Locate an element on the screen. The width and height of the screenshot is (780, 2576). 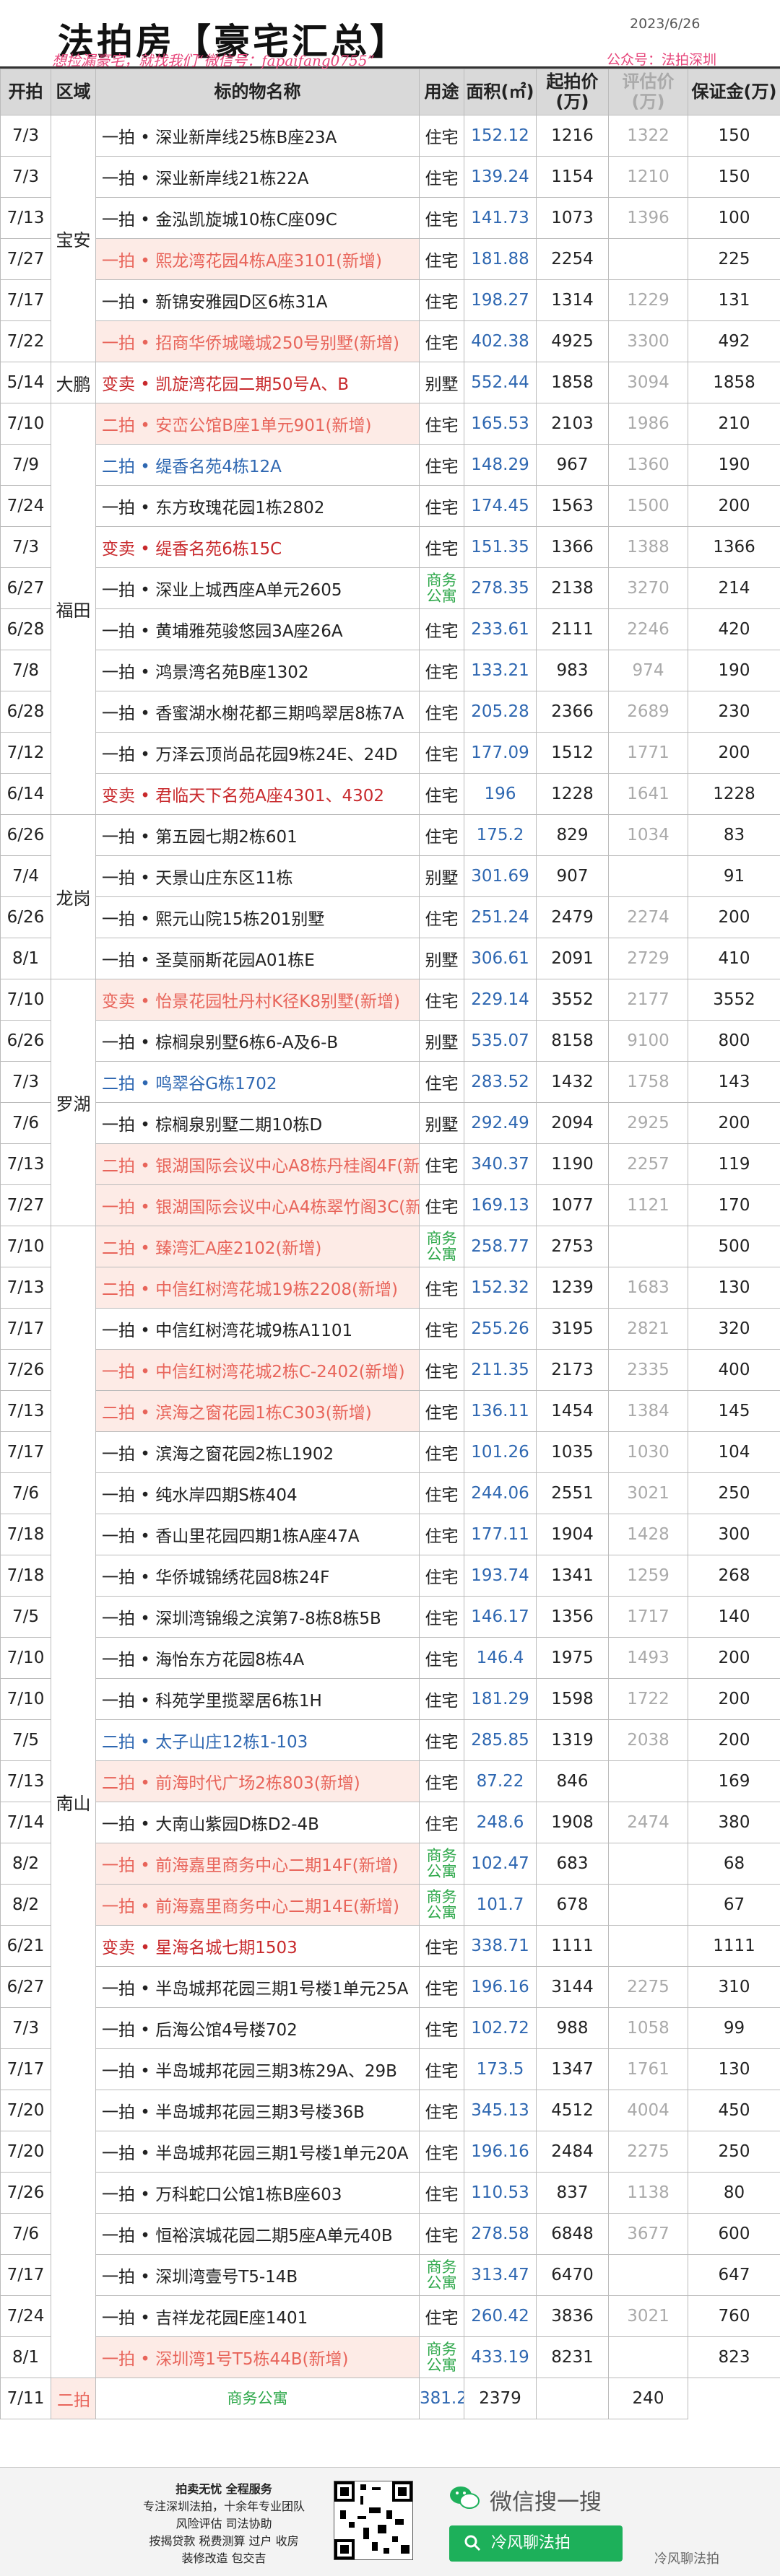
cell-property-name: 一拍 • 天景山庄东区11栋 is located at coordinates (257, 876).